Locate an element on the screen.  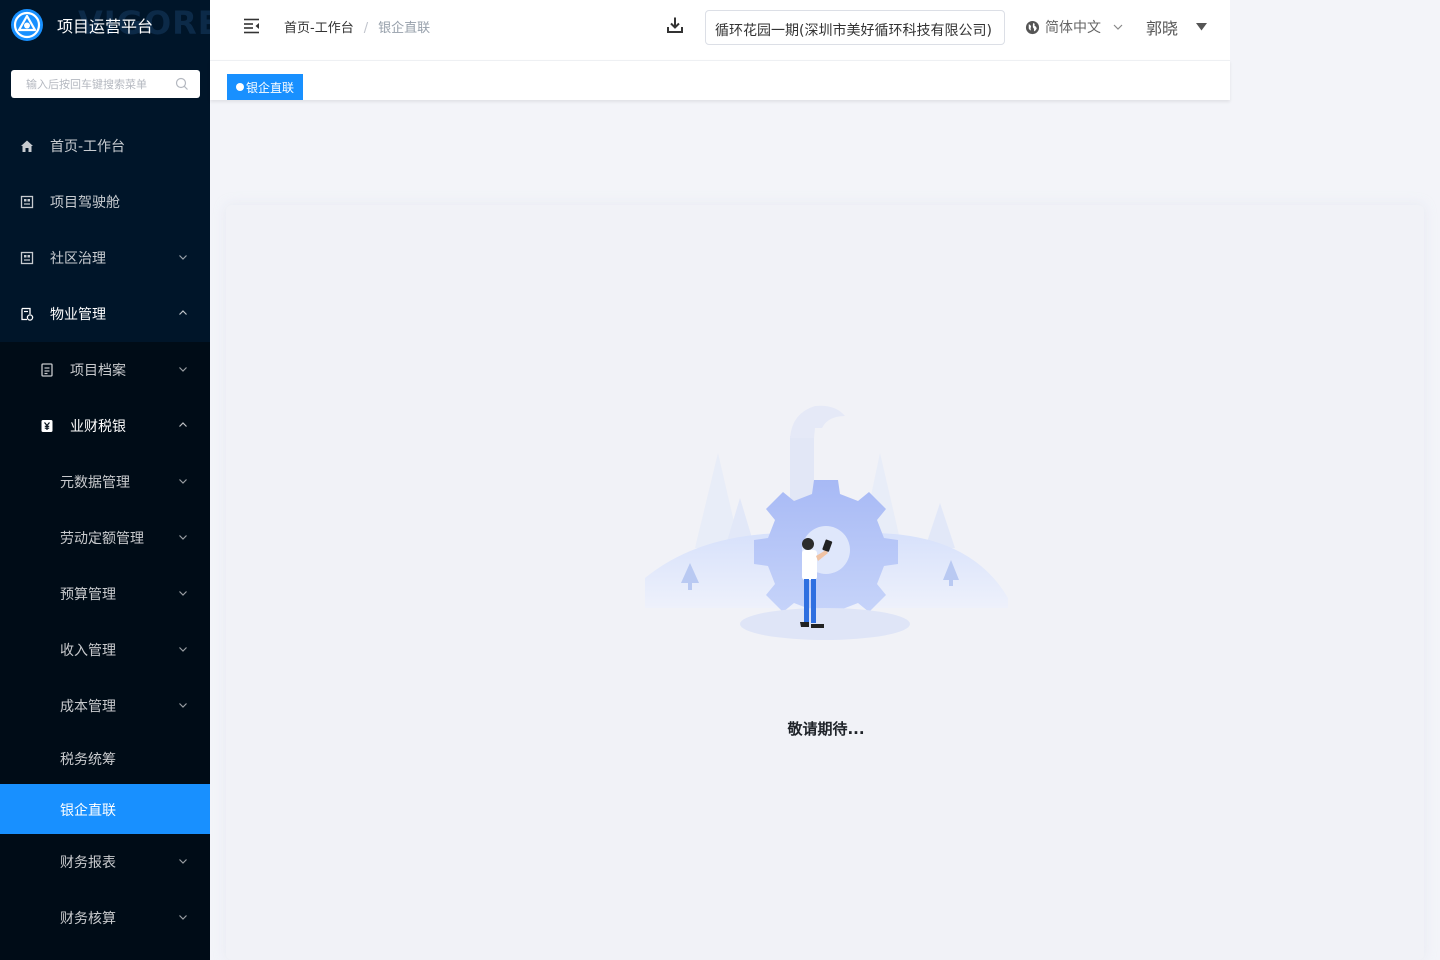
property-icon is located at coordinates (27, 314).